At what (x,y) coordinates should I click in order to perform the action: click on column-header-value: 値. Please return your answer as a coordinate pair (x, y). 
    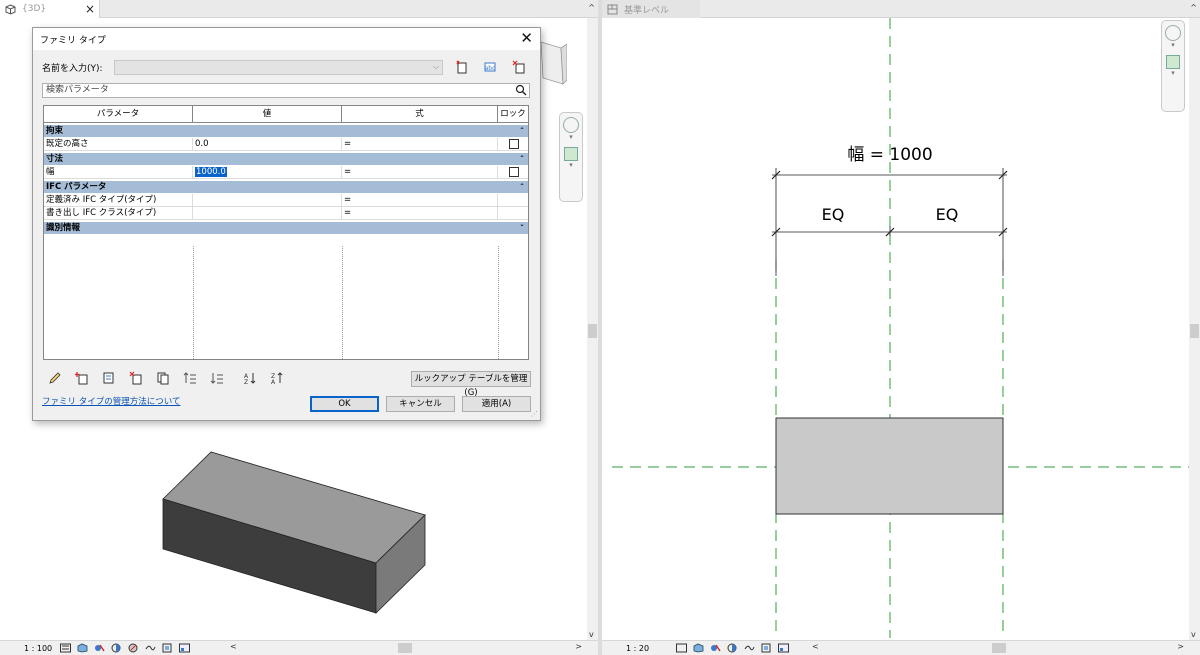
    Looking at the image, I should click on (267, 114).